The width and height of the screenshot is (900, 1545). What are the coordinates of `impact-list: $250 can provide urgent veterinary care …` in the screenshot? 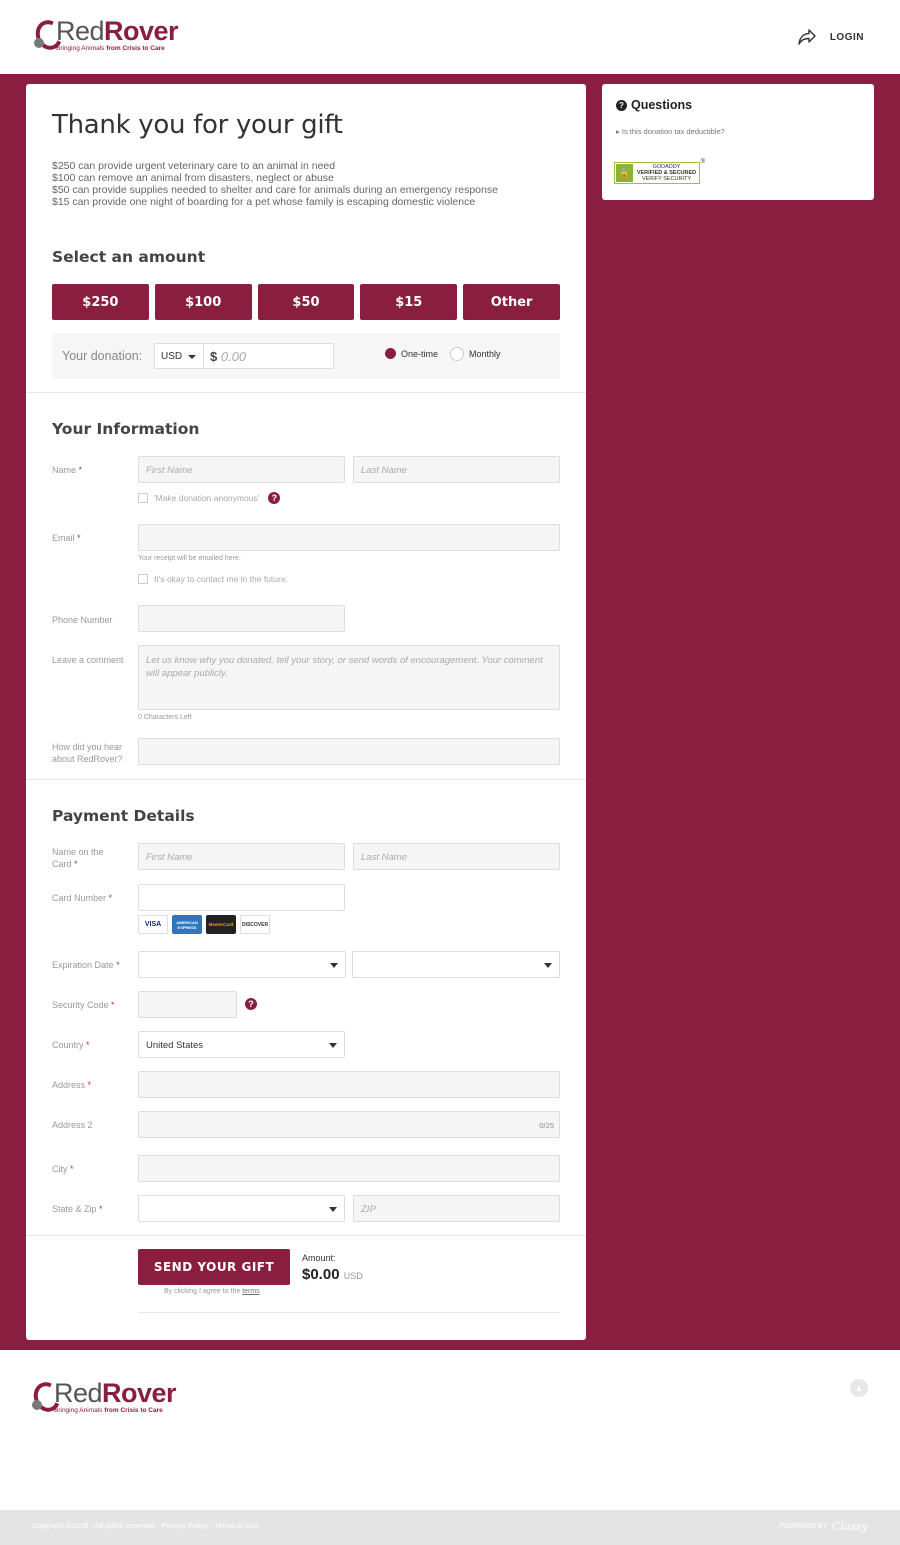 It's located at (275, 184).